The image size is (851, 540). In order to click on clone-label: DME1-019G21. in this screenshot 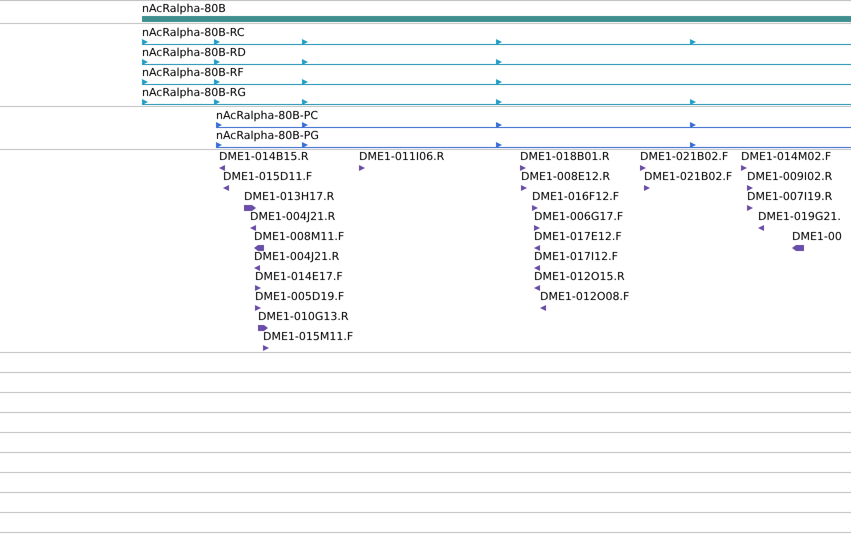, I will do `click(799, 216)`.